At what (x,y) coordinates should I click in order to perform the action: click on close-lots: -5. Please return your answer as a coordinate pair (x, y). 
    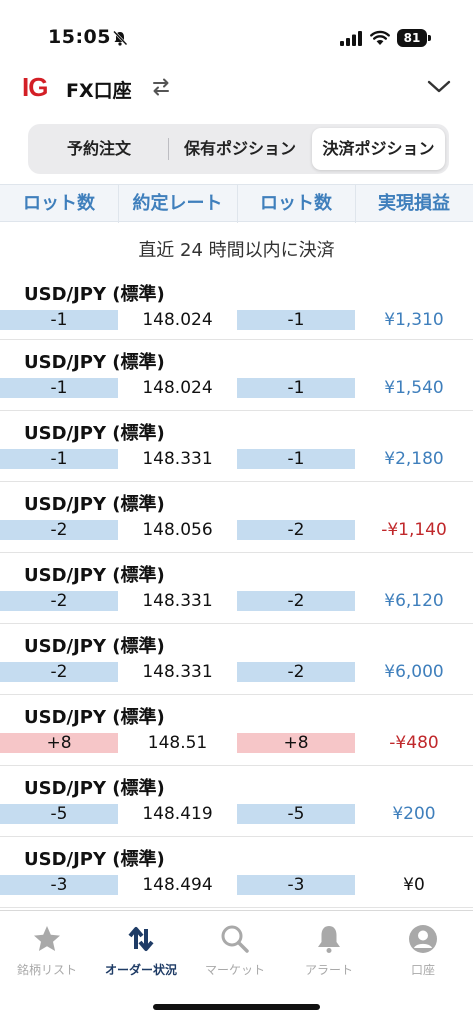
    Looking at the image, I should click on (296, 814).